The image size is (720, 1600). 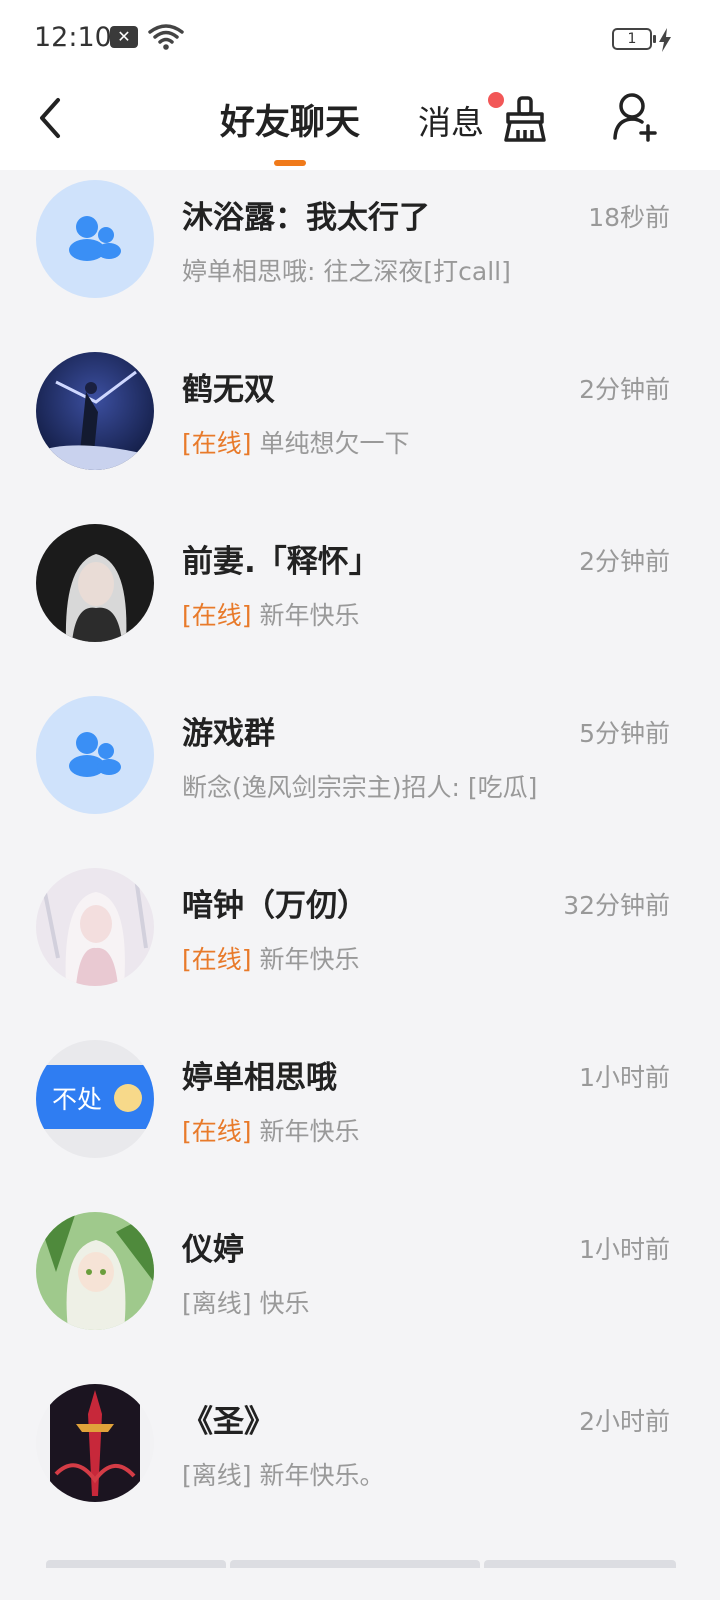 I want to click on chat-name: 仪婷, so click(x=213, y=1250).